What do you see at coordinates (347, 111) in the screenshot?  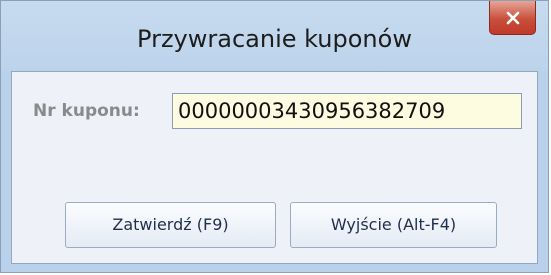 I see `coupon-number-input` at bounding box center [347, 111].